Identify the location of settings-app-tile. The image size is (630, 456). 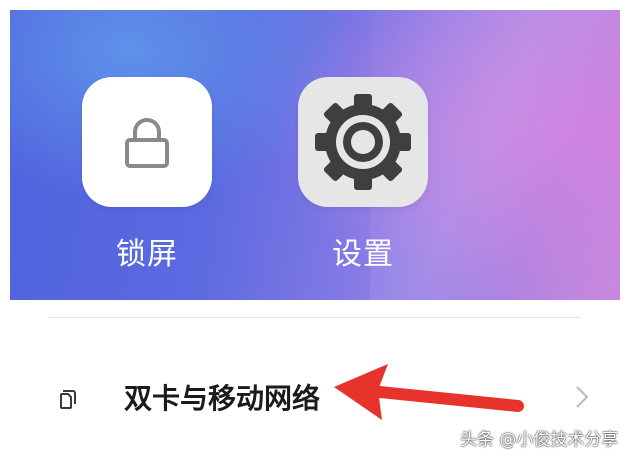
(363, 142).